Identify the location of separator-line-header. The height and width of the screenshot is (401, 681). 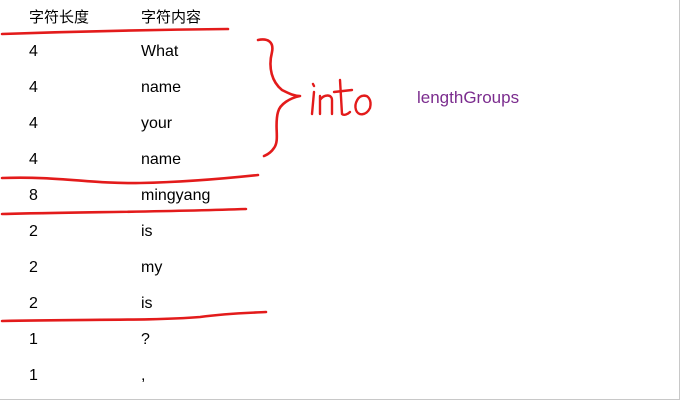
(115, 31).